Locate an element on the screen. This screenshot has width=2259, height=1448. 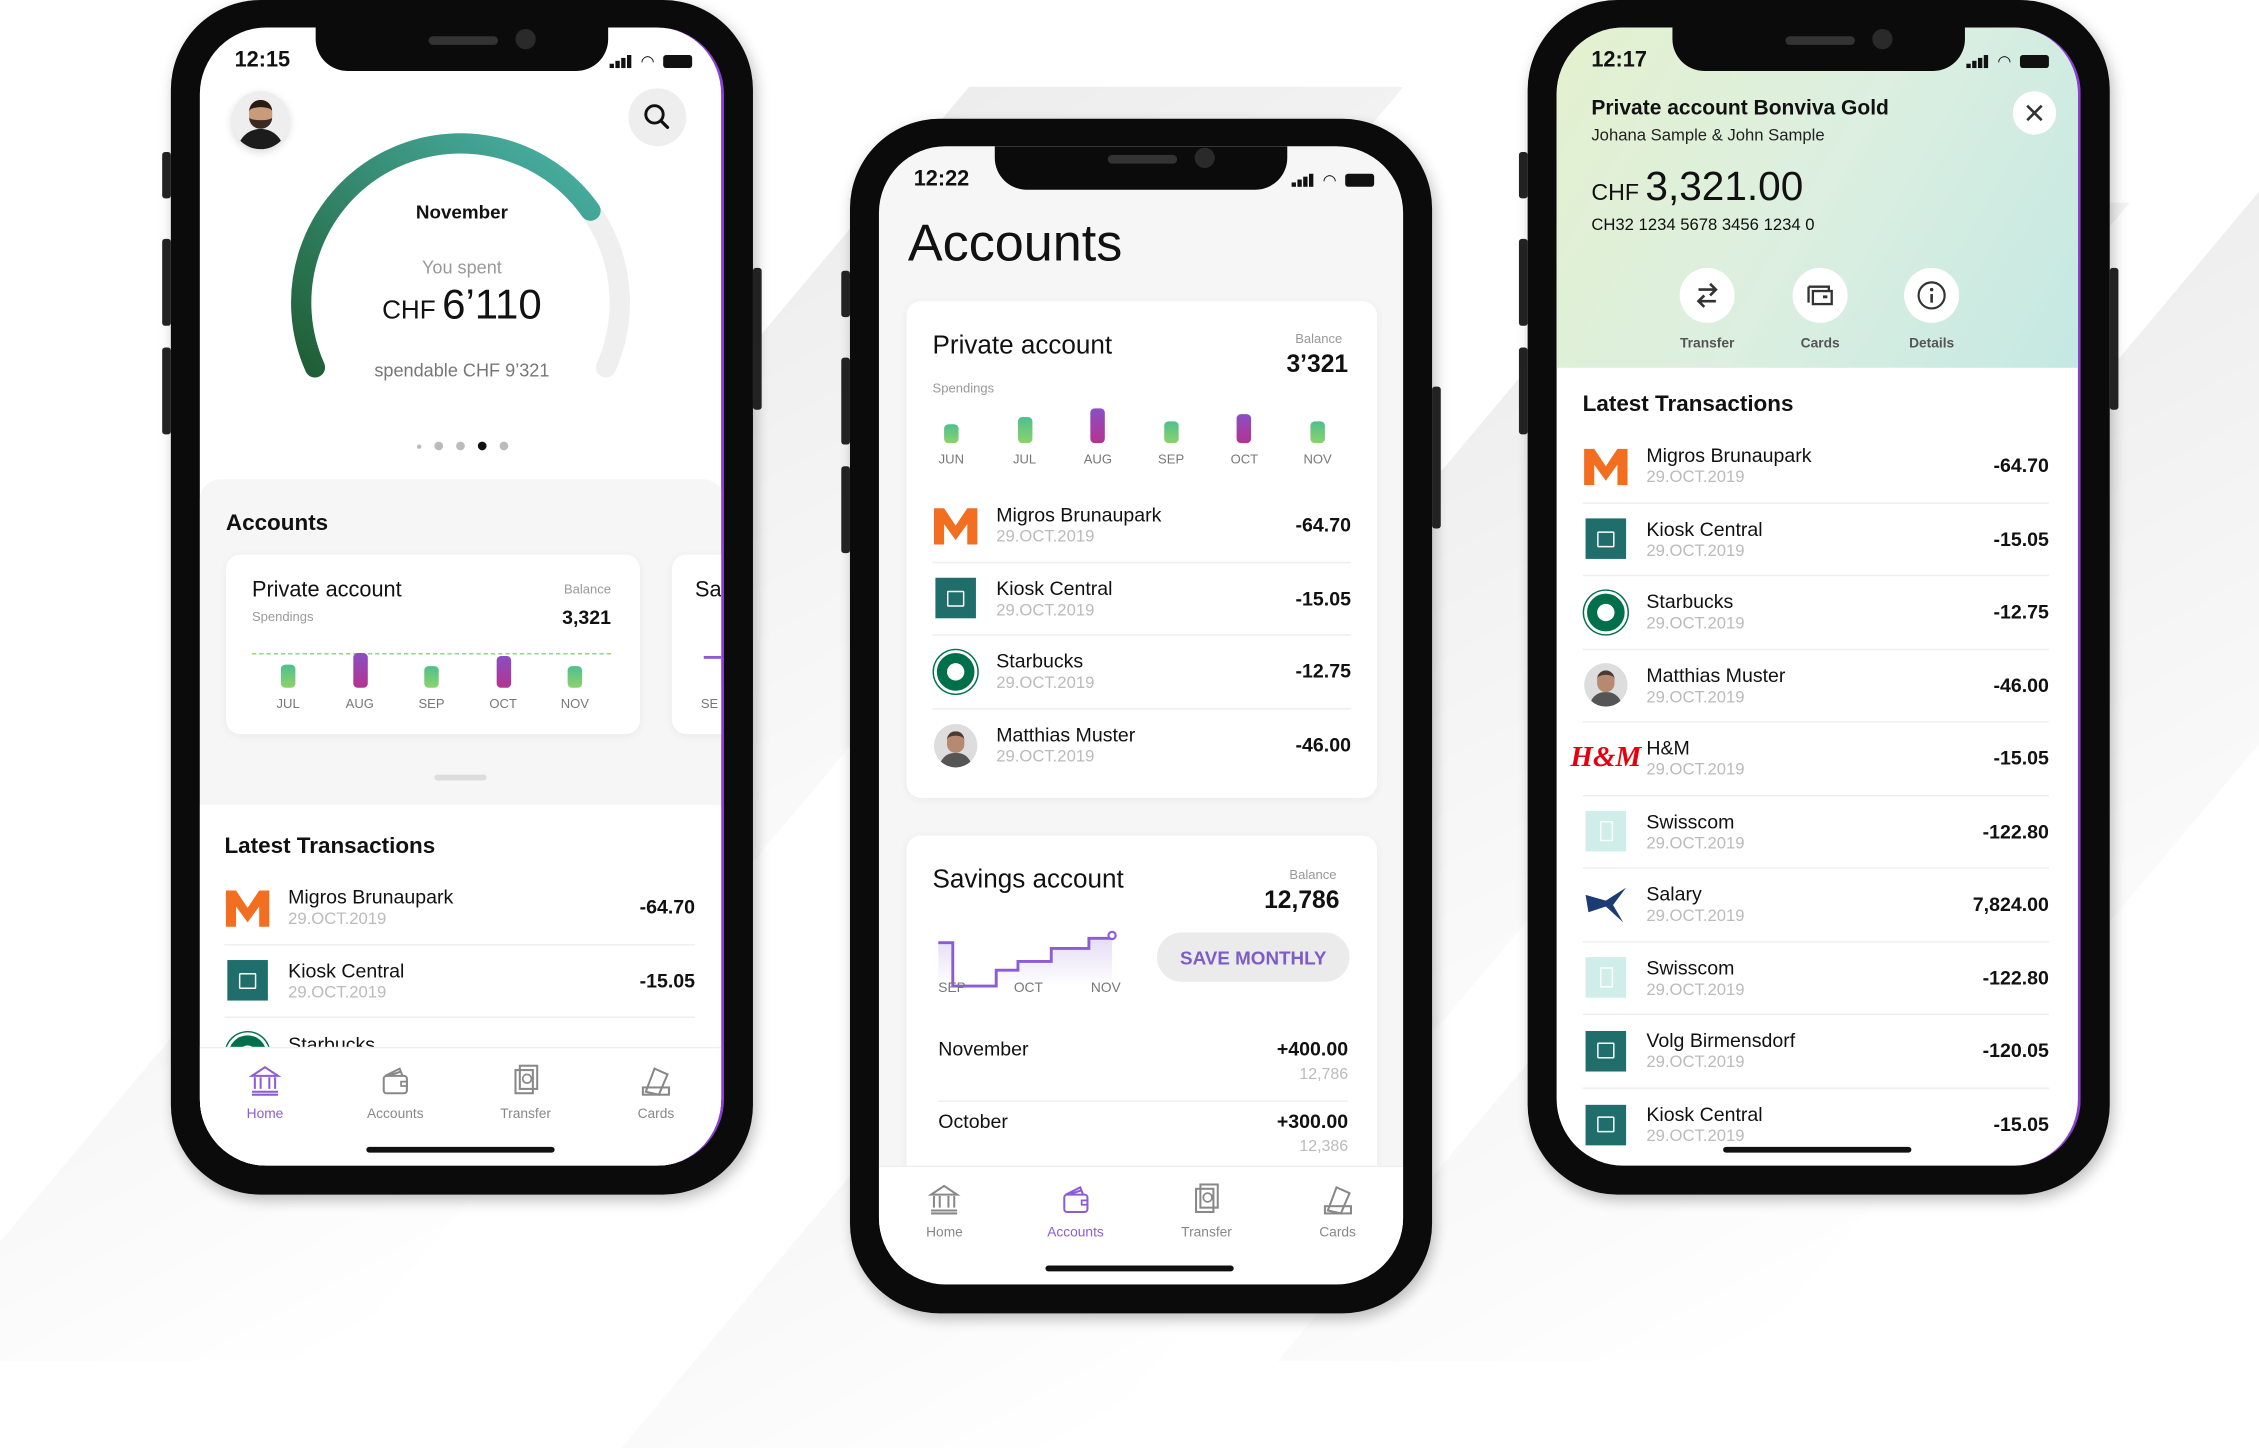
tab-label: Accounts is located at coordinates (1075, 1233).